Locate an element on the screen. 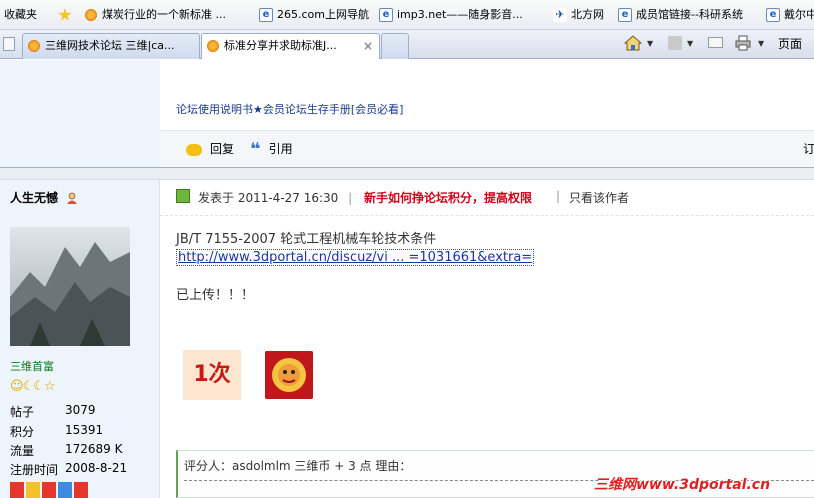  feeds-icon is located at coordinates (675, 43).